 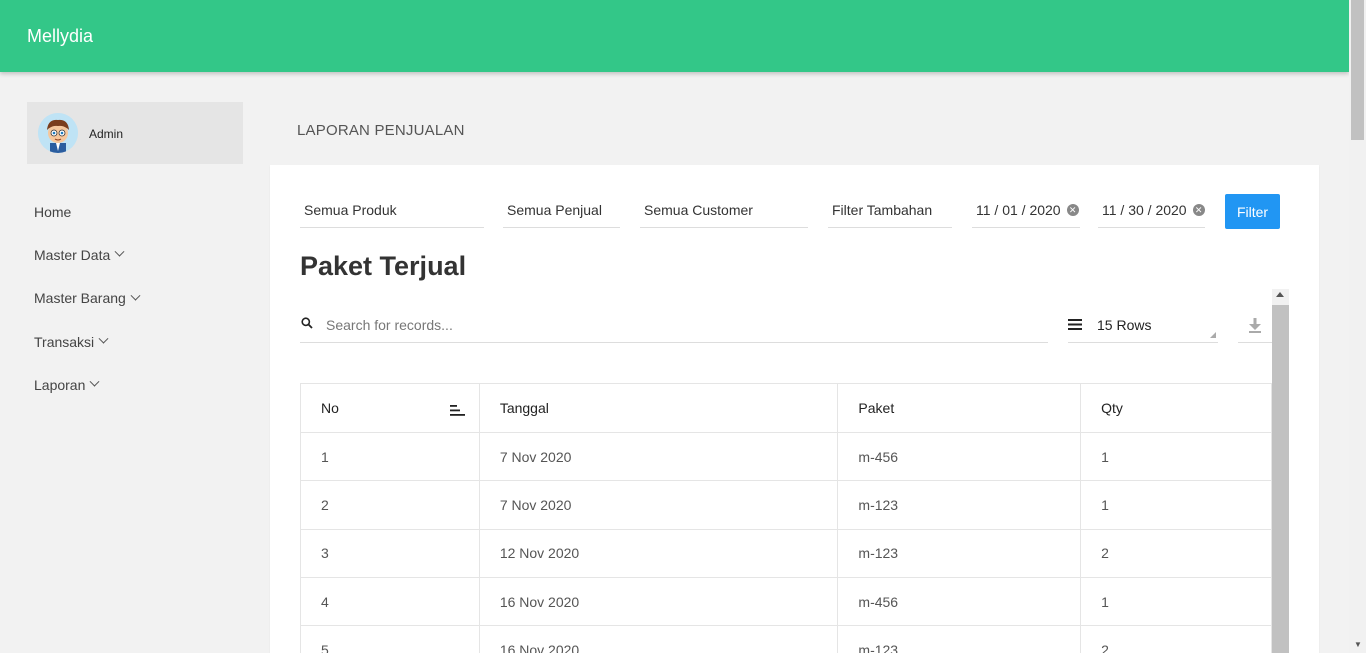 What do you see at coordinates (674, 36) in the screenshot?
I see `top-bar: Mellydia` at bounding box center [674, 36].